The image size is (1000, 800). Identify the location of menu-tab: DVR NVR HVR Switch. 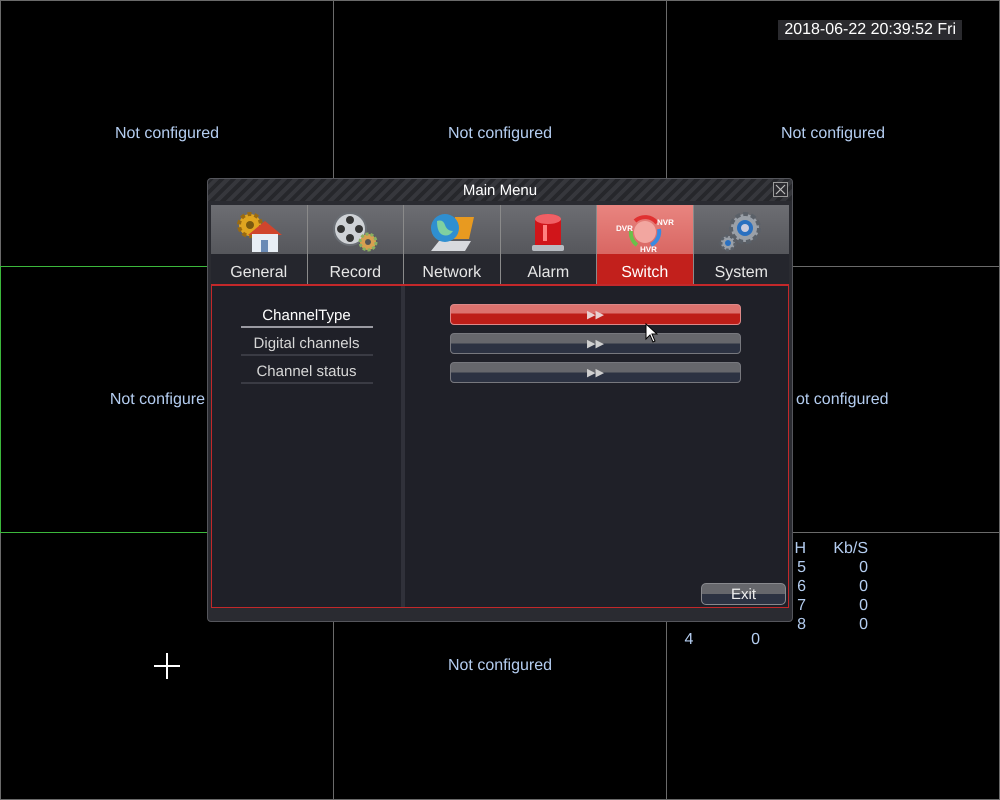
(645, 244).